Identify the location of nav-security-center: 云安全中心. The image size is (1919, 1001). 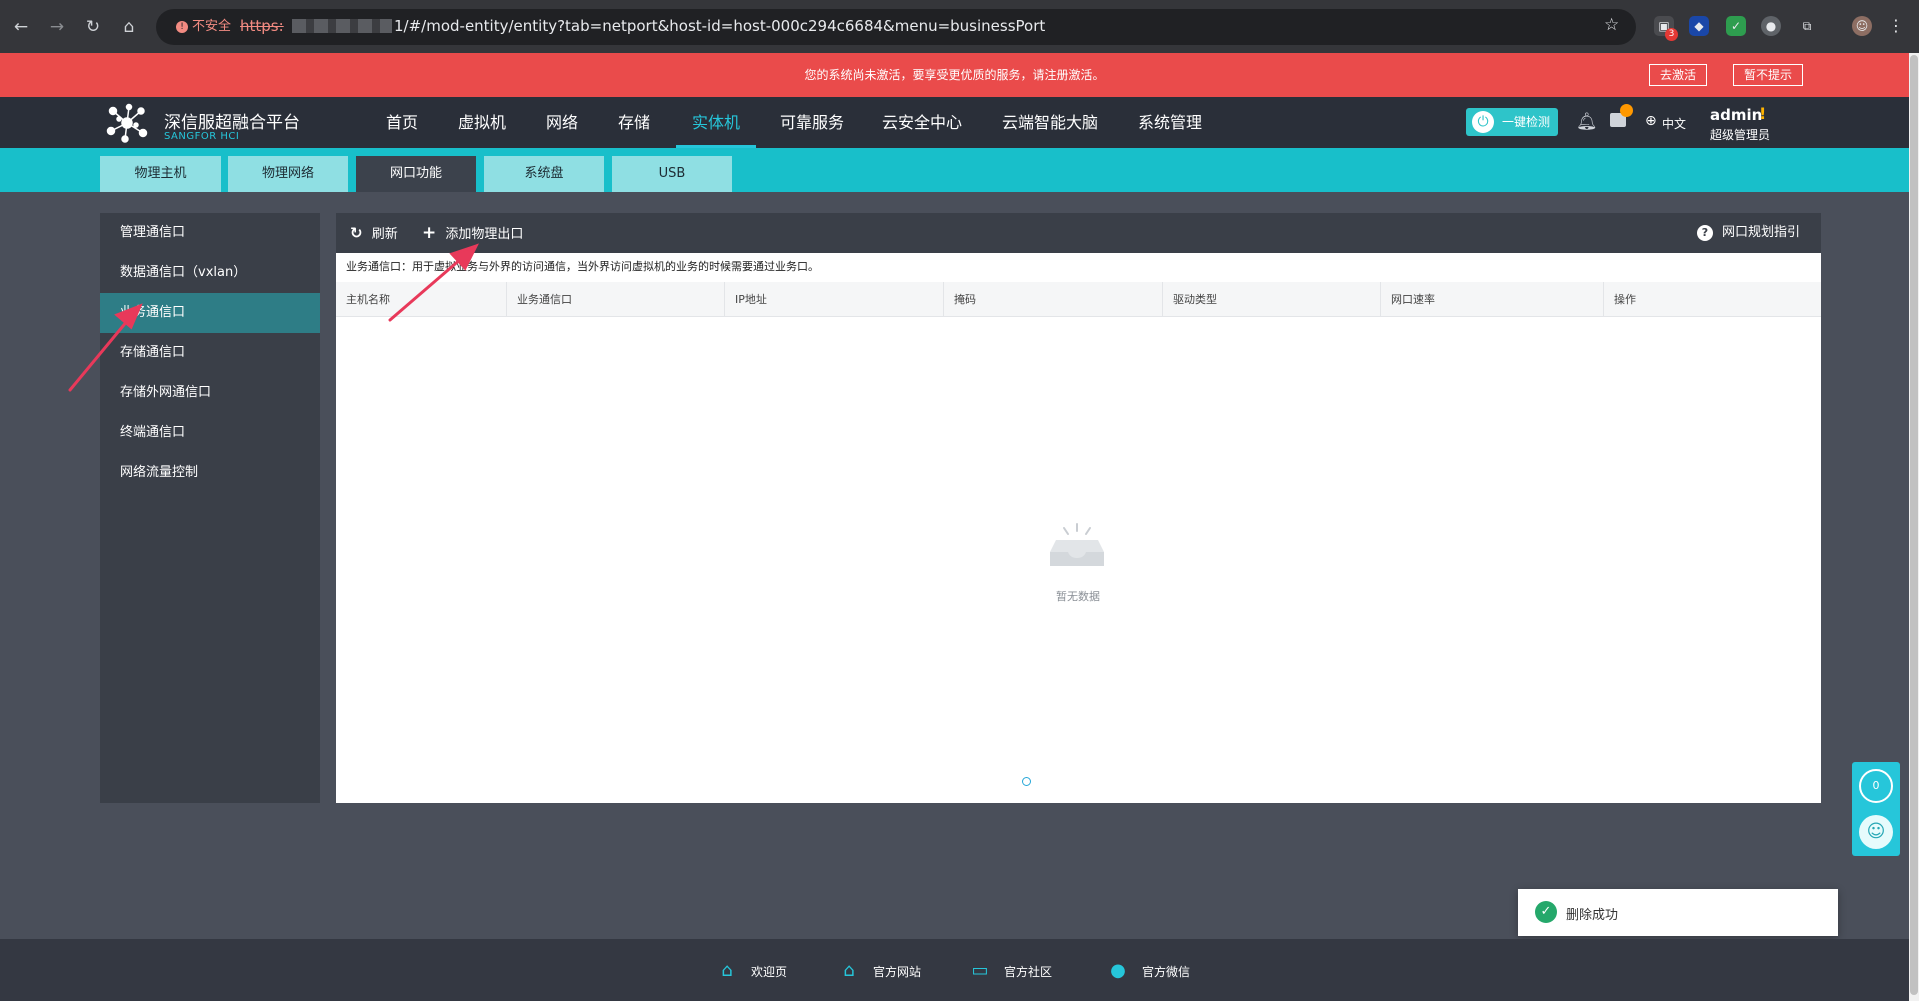
(922, 122).